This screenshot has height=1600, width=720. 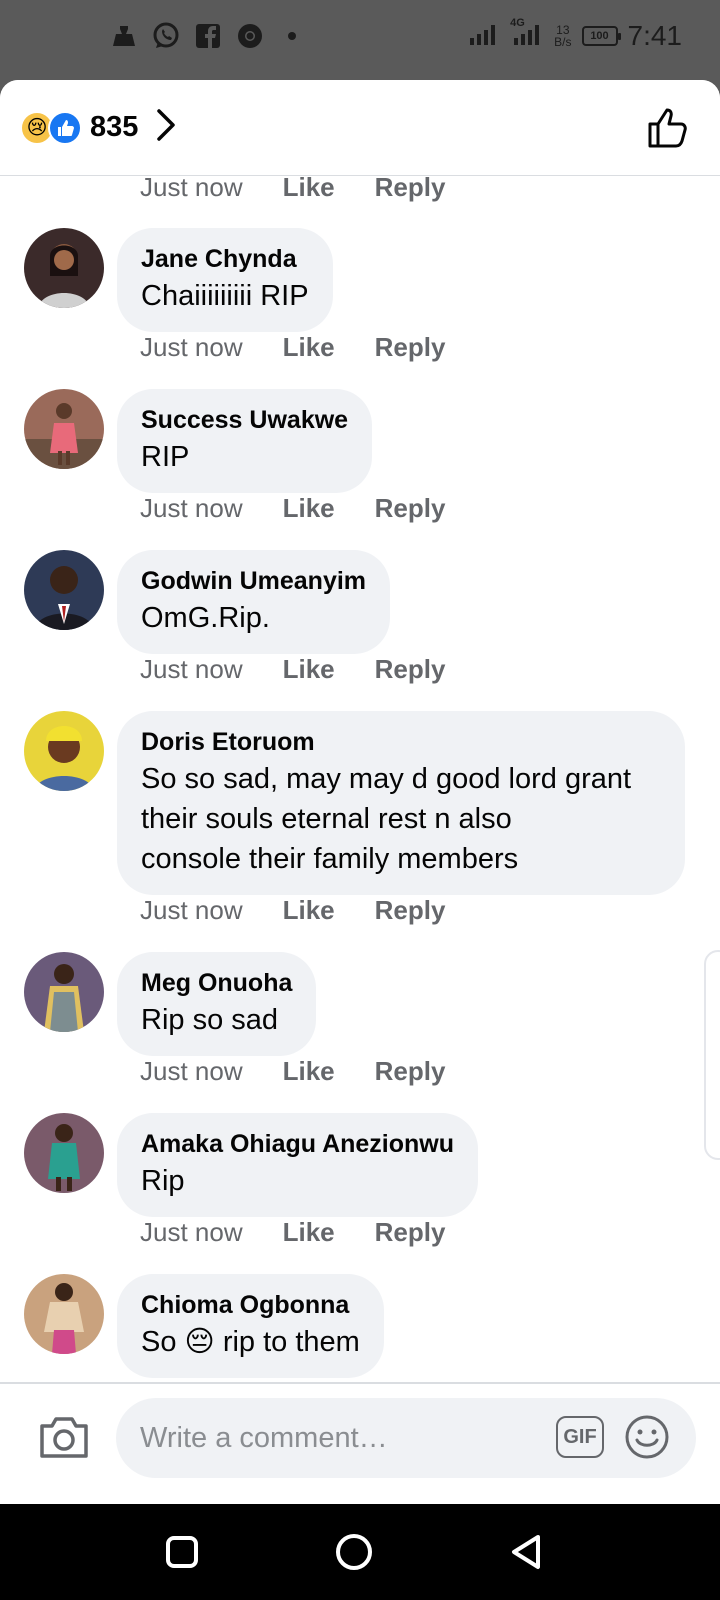 What do you see at coordinates (655, 35) in the screenshot?
I see `clock: 7:41` at bounding box center [655, 35].